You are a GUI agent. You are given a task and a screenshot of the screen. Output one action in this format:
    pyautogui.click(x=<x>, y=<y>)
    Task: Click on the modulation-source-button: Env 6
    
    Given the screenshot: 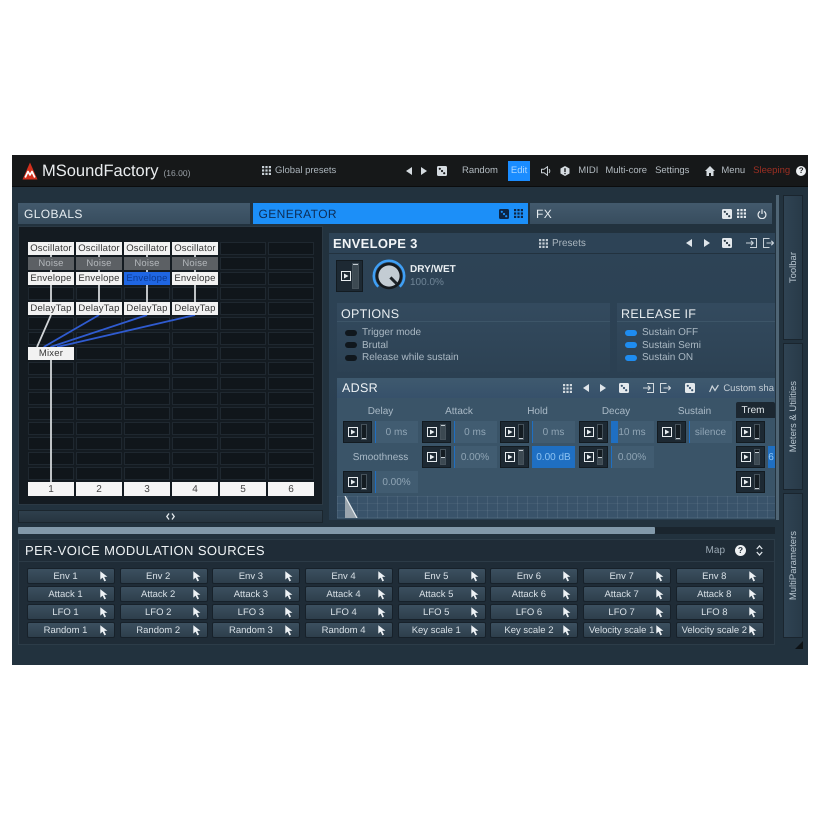 What is the action you would take?
    pyautogui.click(x=534, y=576)
    